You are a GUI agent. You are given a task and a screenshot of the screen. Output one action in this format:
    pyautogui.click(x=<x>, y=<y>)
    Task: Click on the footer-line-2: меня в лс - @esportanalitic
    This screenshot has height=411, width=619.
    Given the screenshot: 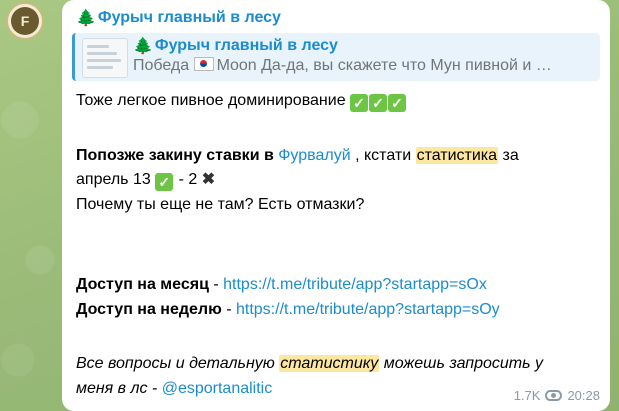 What is the action you would take?
    pyautogui.click(x=174, y=388)
    